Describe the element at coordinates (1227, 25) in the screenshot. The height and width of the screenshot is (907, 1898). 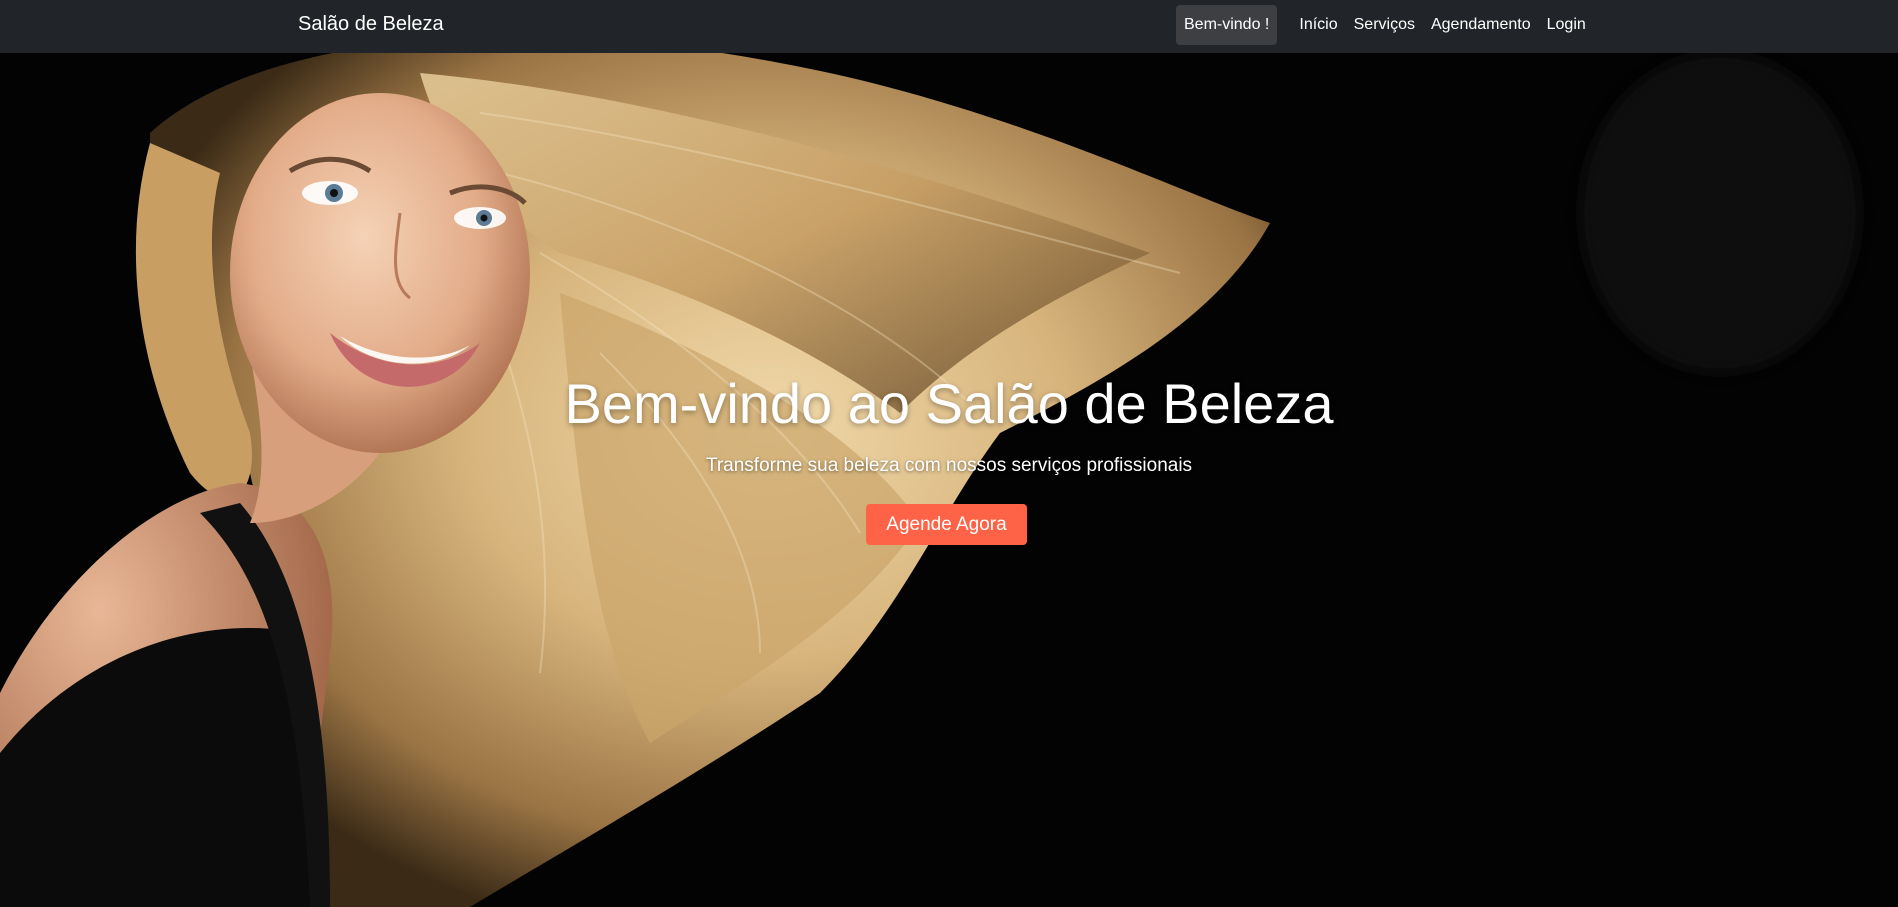
I see `welcome-badge: Bem-vindo !` at that location.